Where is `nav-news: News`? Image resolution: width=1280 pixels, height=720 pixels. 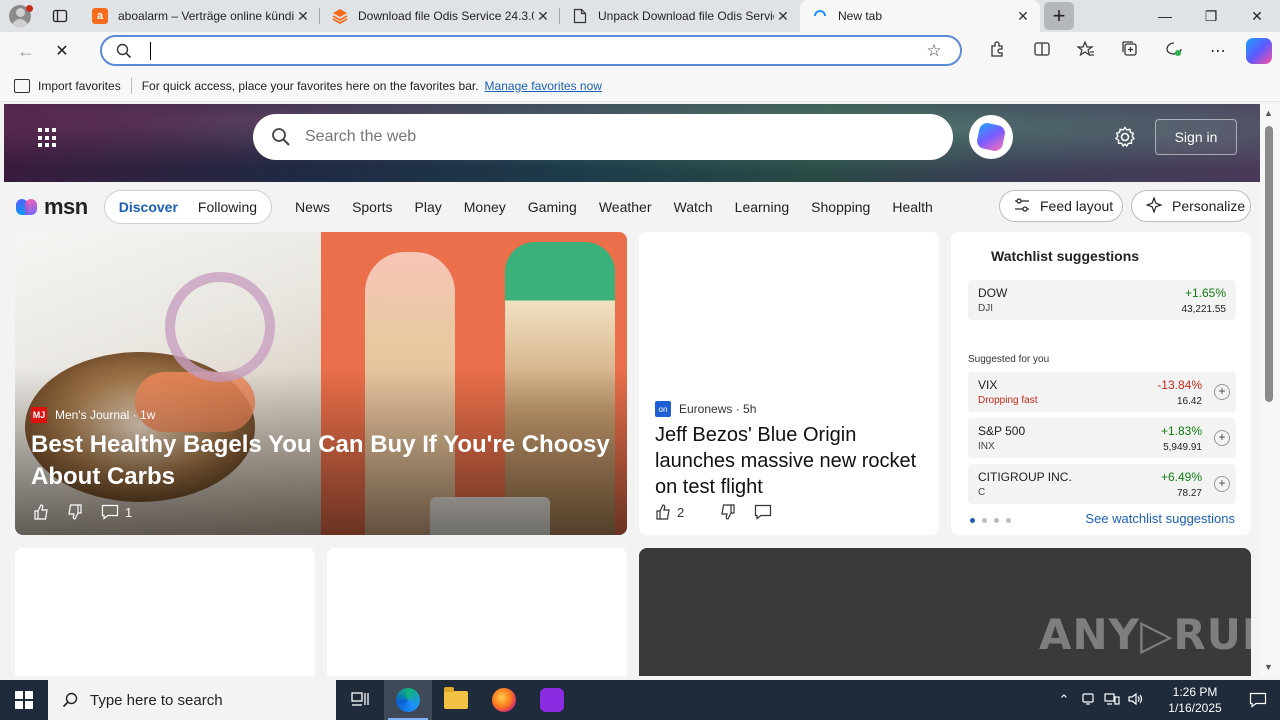 nav-news: News is located at coordinates (312, 207).